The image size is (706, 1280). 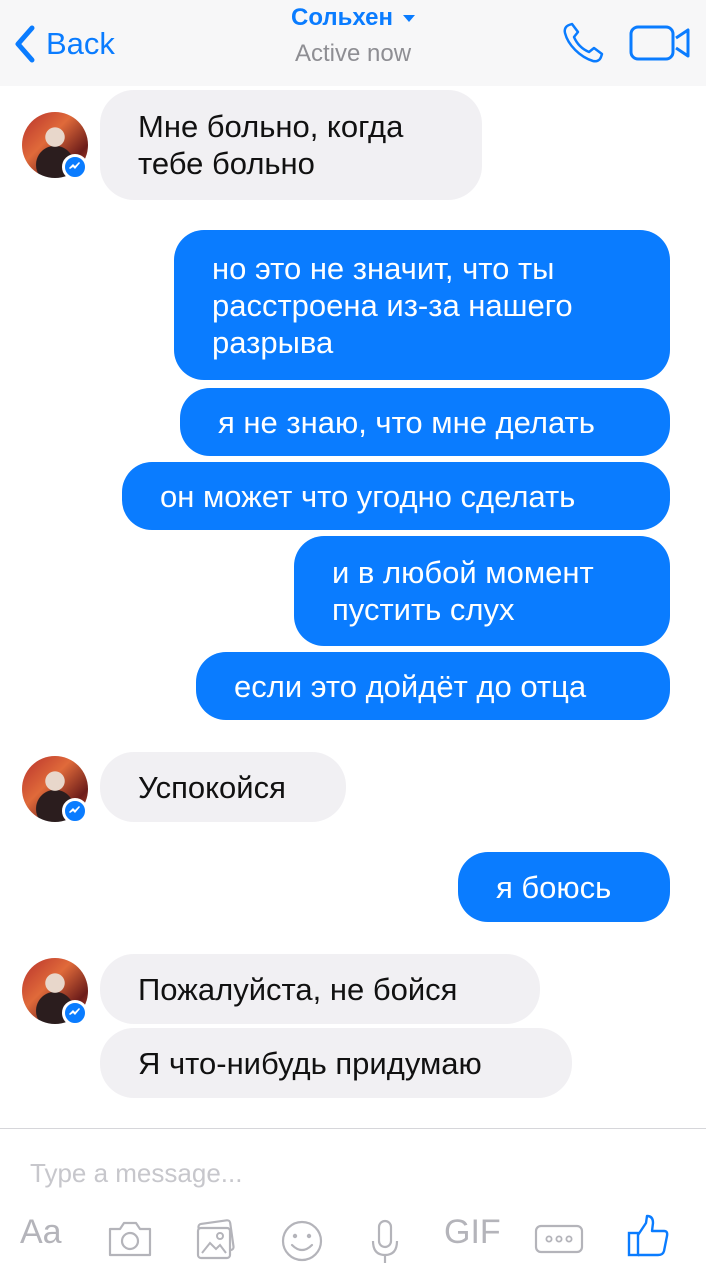 What do you see at coordinates (353, 1241) in the screenshot?
I see `composer-toolbar: Aa GIF` at bounding box center [353, 1241].